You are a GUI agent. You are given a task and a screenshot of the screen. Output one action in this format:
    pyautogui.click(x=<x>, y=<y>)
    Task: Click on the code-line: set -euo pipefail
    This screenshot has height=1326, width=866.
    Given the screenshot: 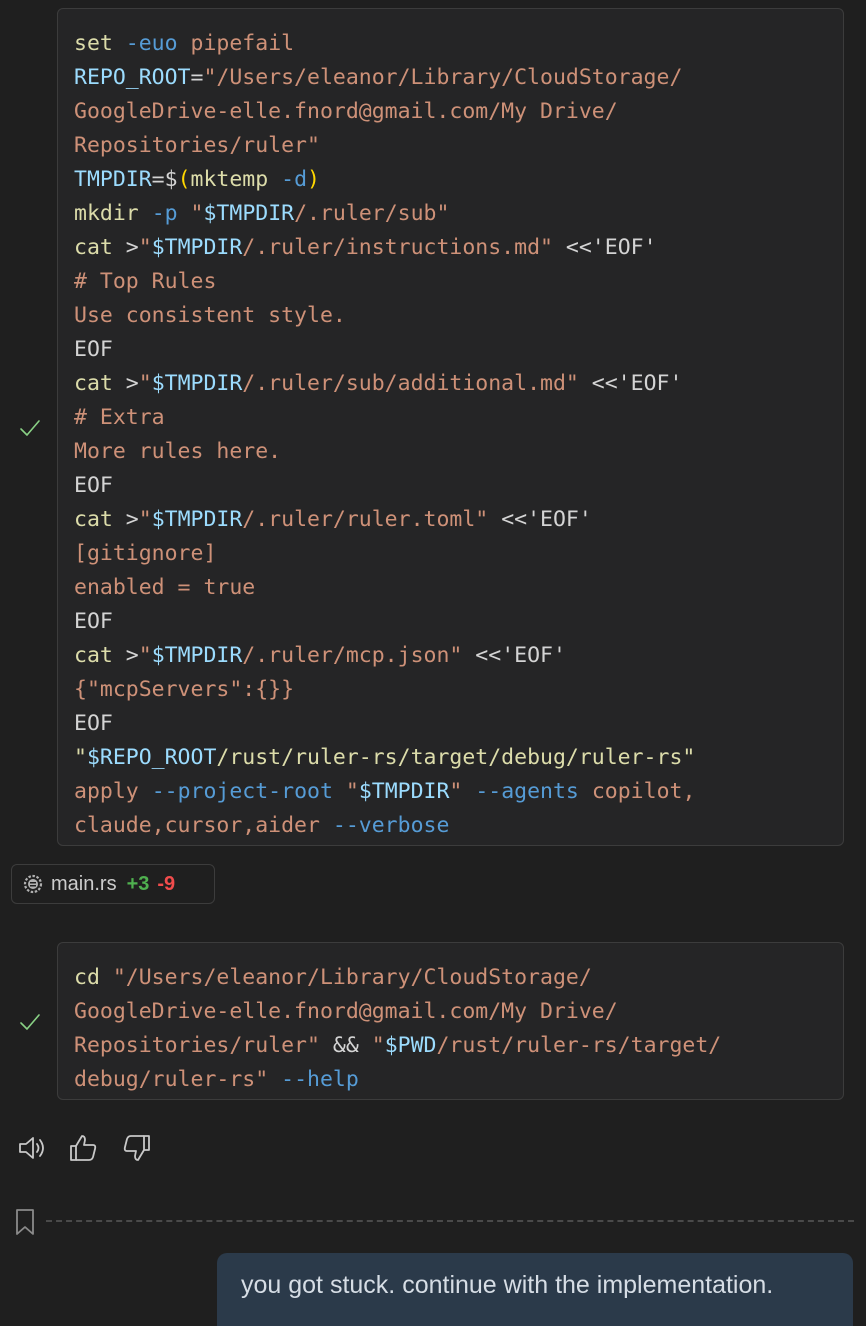 What is the action you would take?
    pyautogui.click(x=184, y=43)
    